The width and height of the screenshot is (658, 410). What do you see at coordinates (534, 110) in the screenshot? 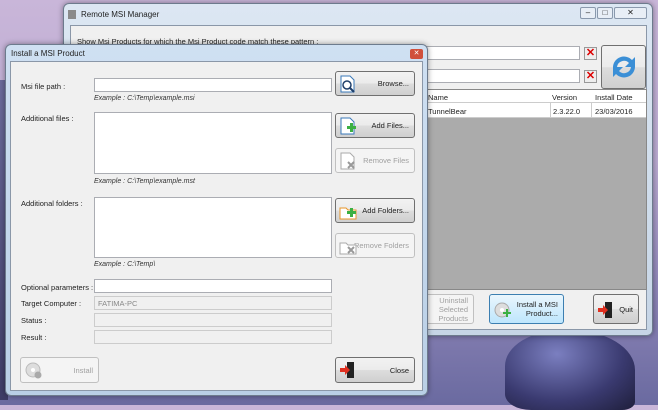
I see `table-row: TunnelBear 2.3.22.0 23/03/2016` at bounding box center [534, 110].